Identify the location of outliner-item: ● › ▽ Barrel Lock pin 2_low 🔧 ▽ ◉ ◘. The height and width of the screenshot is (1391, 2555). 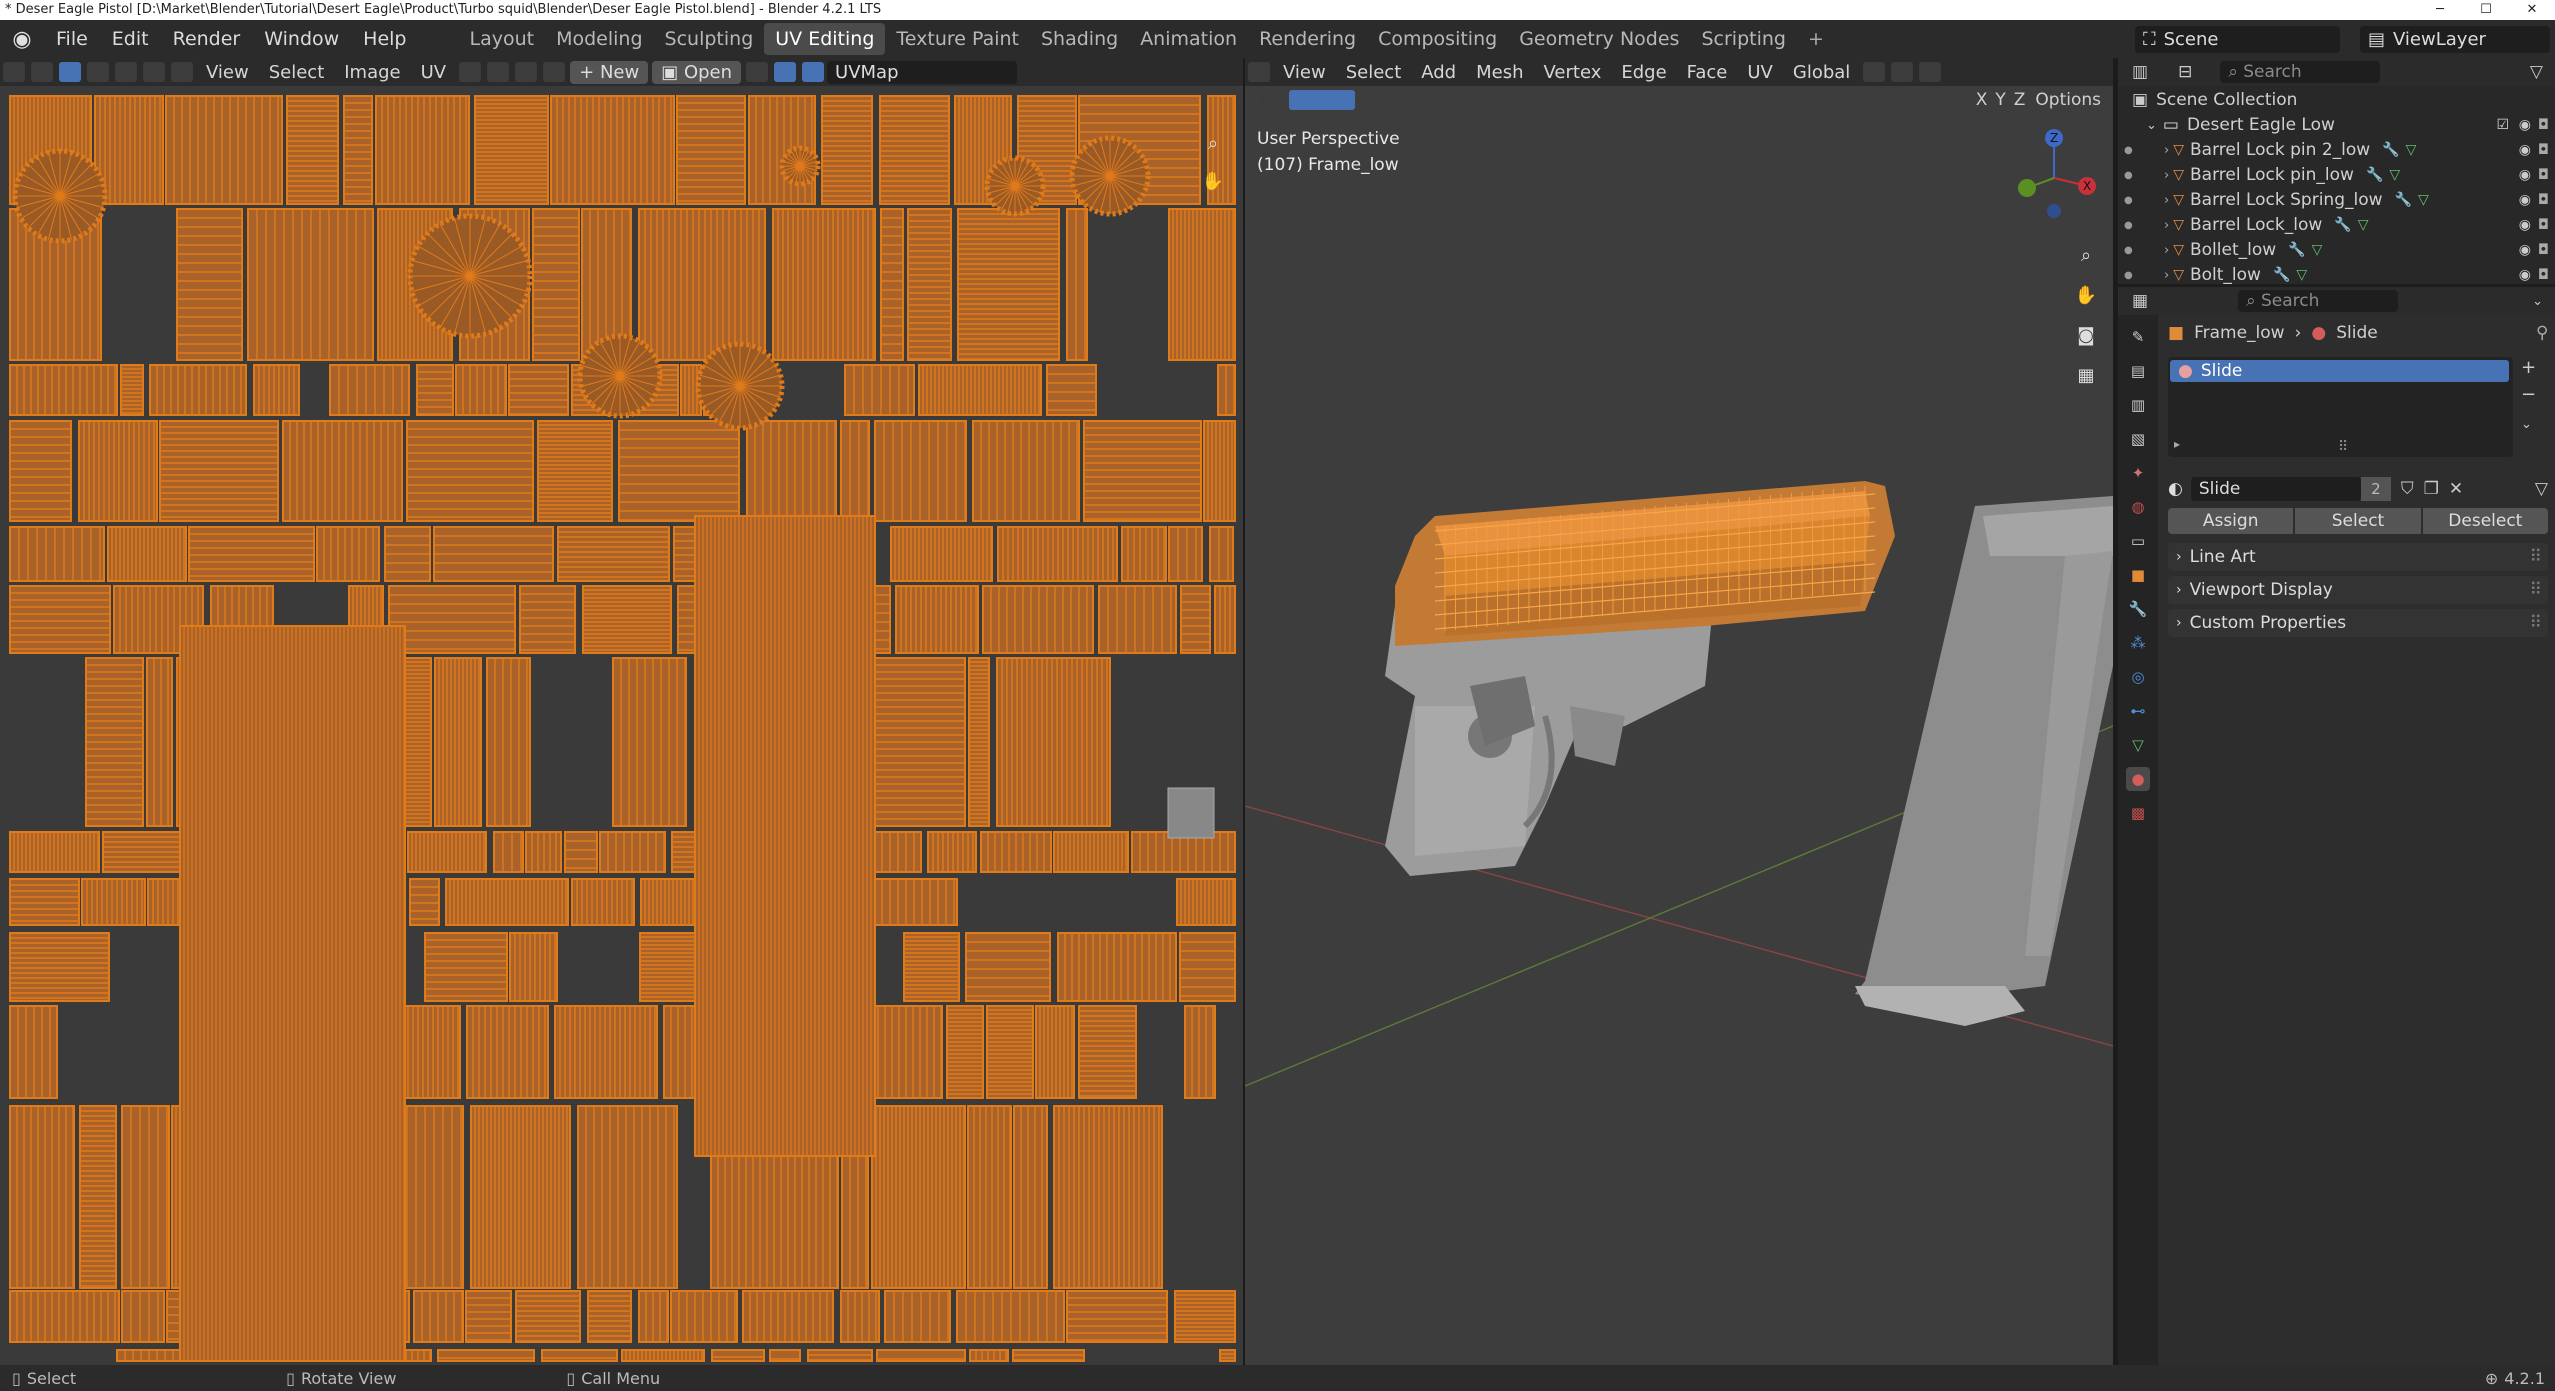
(2336, 150).